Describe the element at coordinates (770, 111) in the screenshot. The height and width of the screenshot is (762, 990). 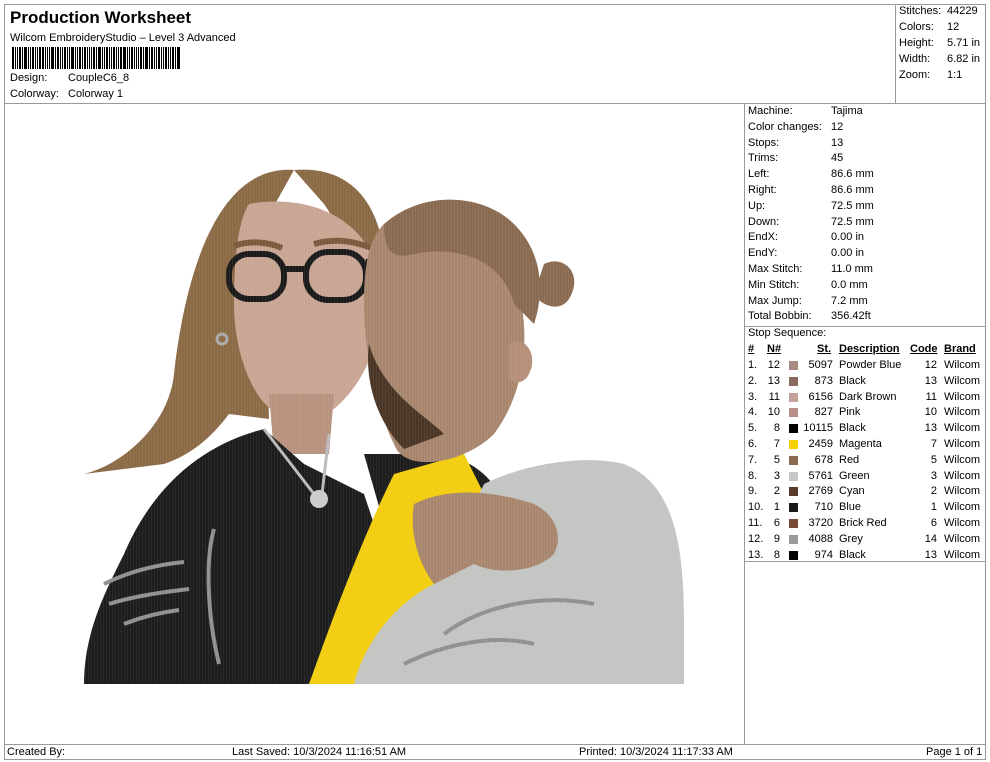
I see `machine-label: Machine:` at that location.